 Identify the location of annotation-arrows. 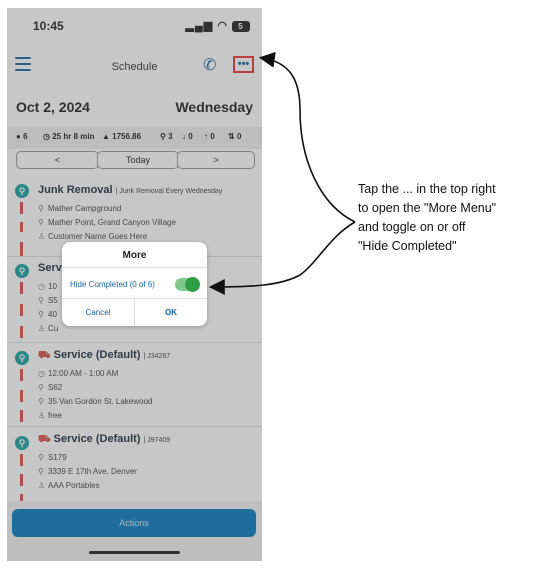
(282, 173).